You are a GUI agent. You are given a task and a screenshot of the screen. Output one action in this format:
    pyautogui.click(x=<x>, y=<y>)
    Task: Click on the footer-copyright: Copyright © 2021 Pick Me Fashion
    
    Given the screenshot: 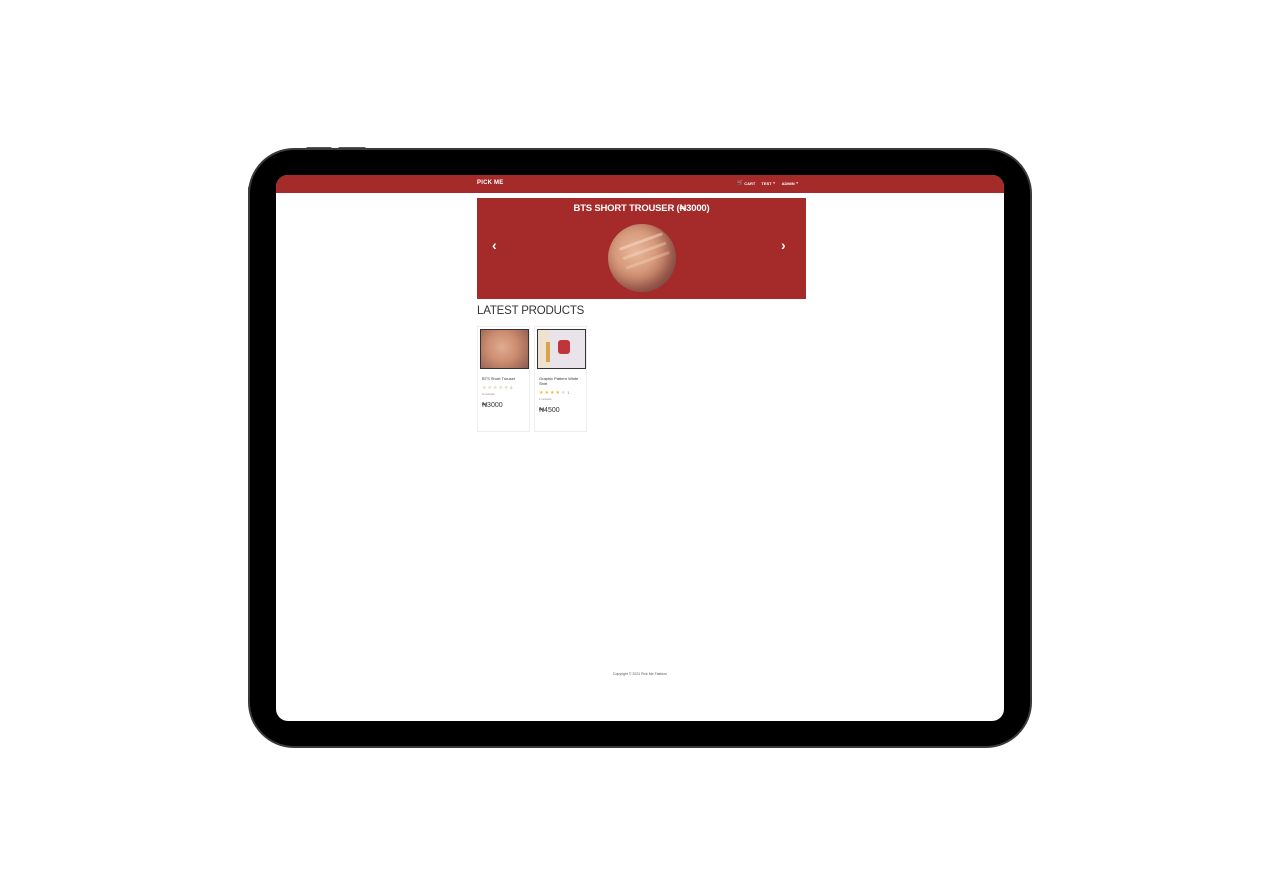 What is the action you would take?
    pyautogui.click(x=640, y=674)
    